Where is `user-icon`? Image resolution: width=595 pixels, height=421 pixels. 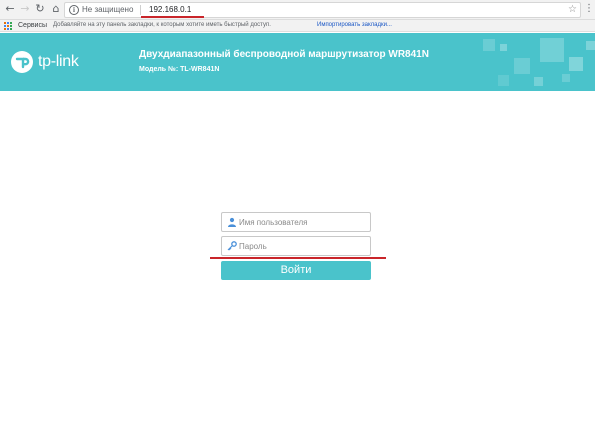
user-icon is located at coordinates (232, 222).